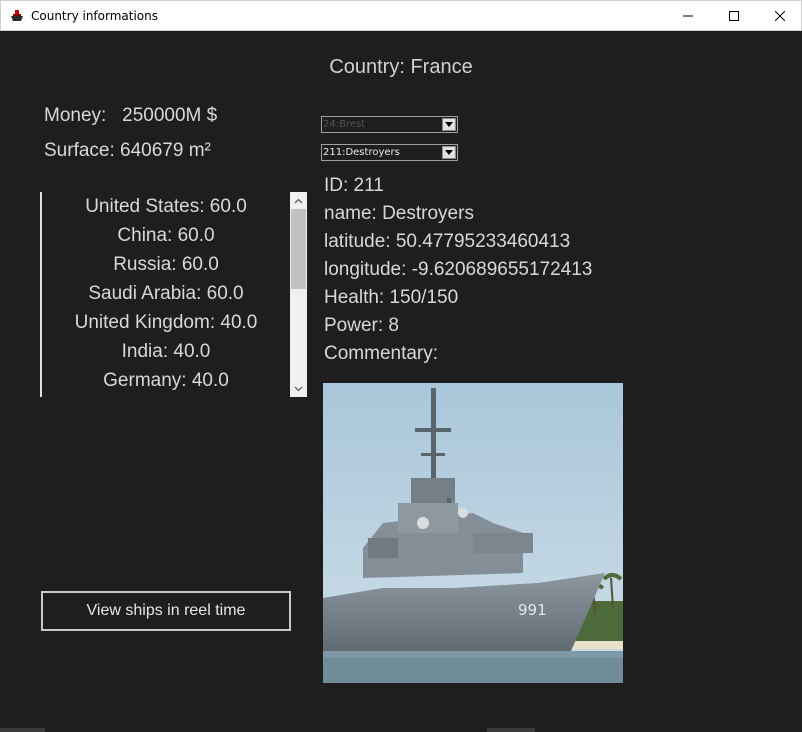  Describe the element at coordinates (389, 124) in the screenshot. I see `port-select: 24:Brest` at that location.